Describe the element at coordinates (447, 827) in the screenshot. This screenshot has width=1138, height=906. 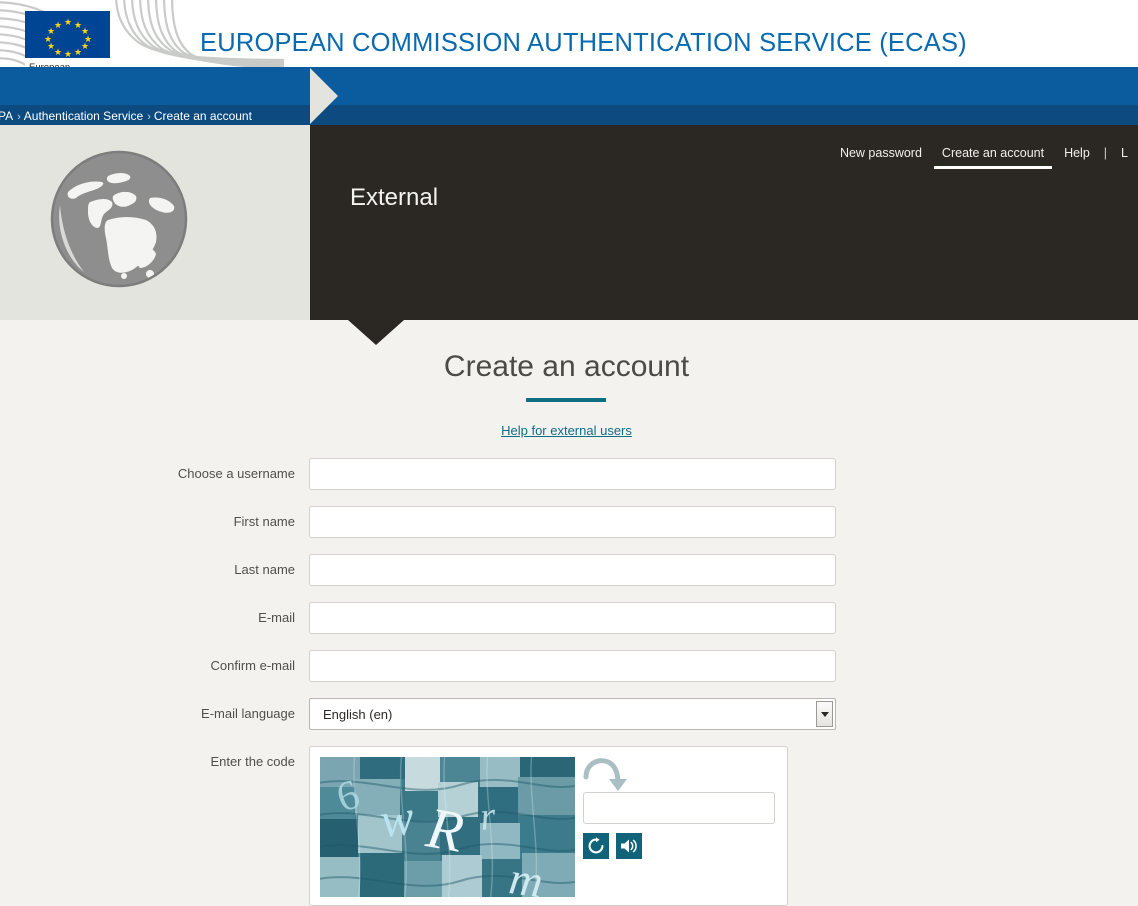
I see `captcha-image: 6 w R r m` at that location.